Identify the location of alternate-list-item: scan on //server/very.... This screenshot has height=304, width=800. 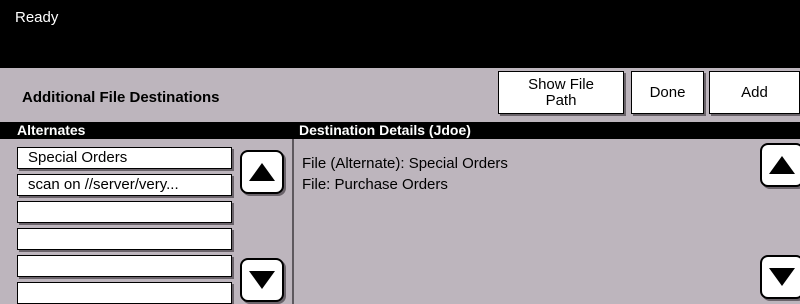
(124, 185).